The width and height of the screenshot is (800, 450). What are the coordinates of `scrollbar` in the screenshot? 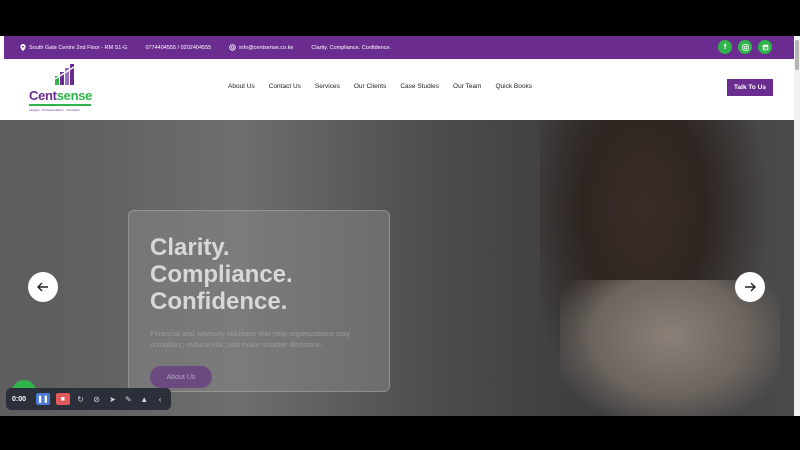 It's located at (797, 226).